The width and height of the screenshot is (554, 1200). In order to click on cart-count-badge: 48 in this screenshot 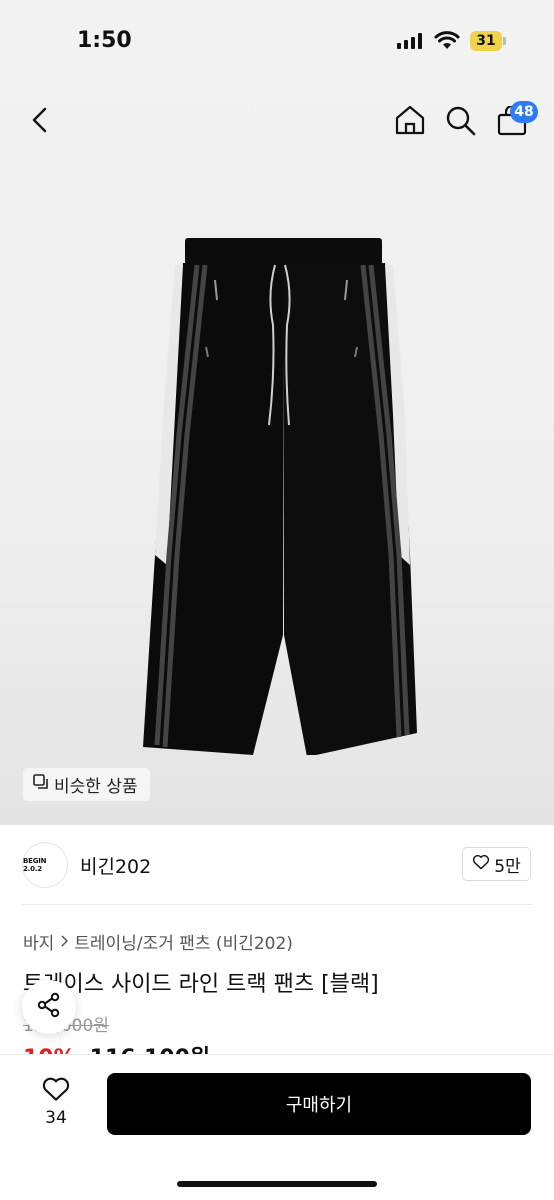, I will do `click(524, 112)`.